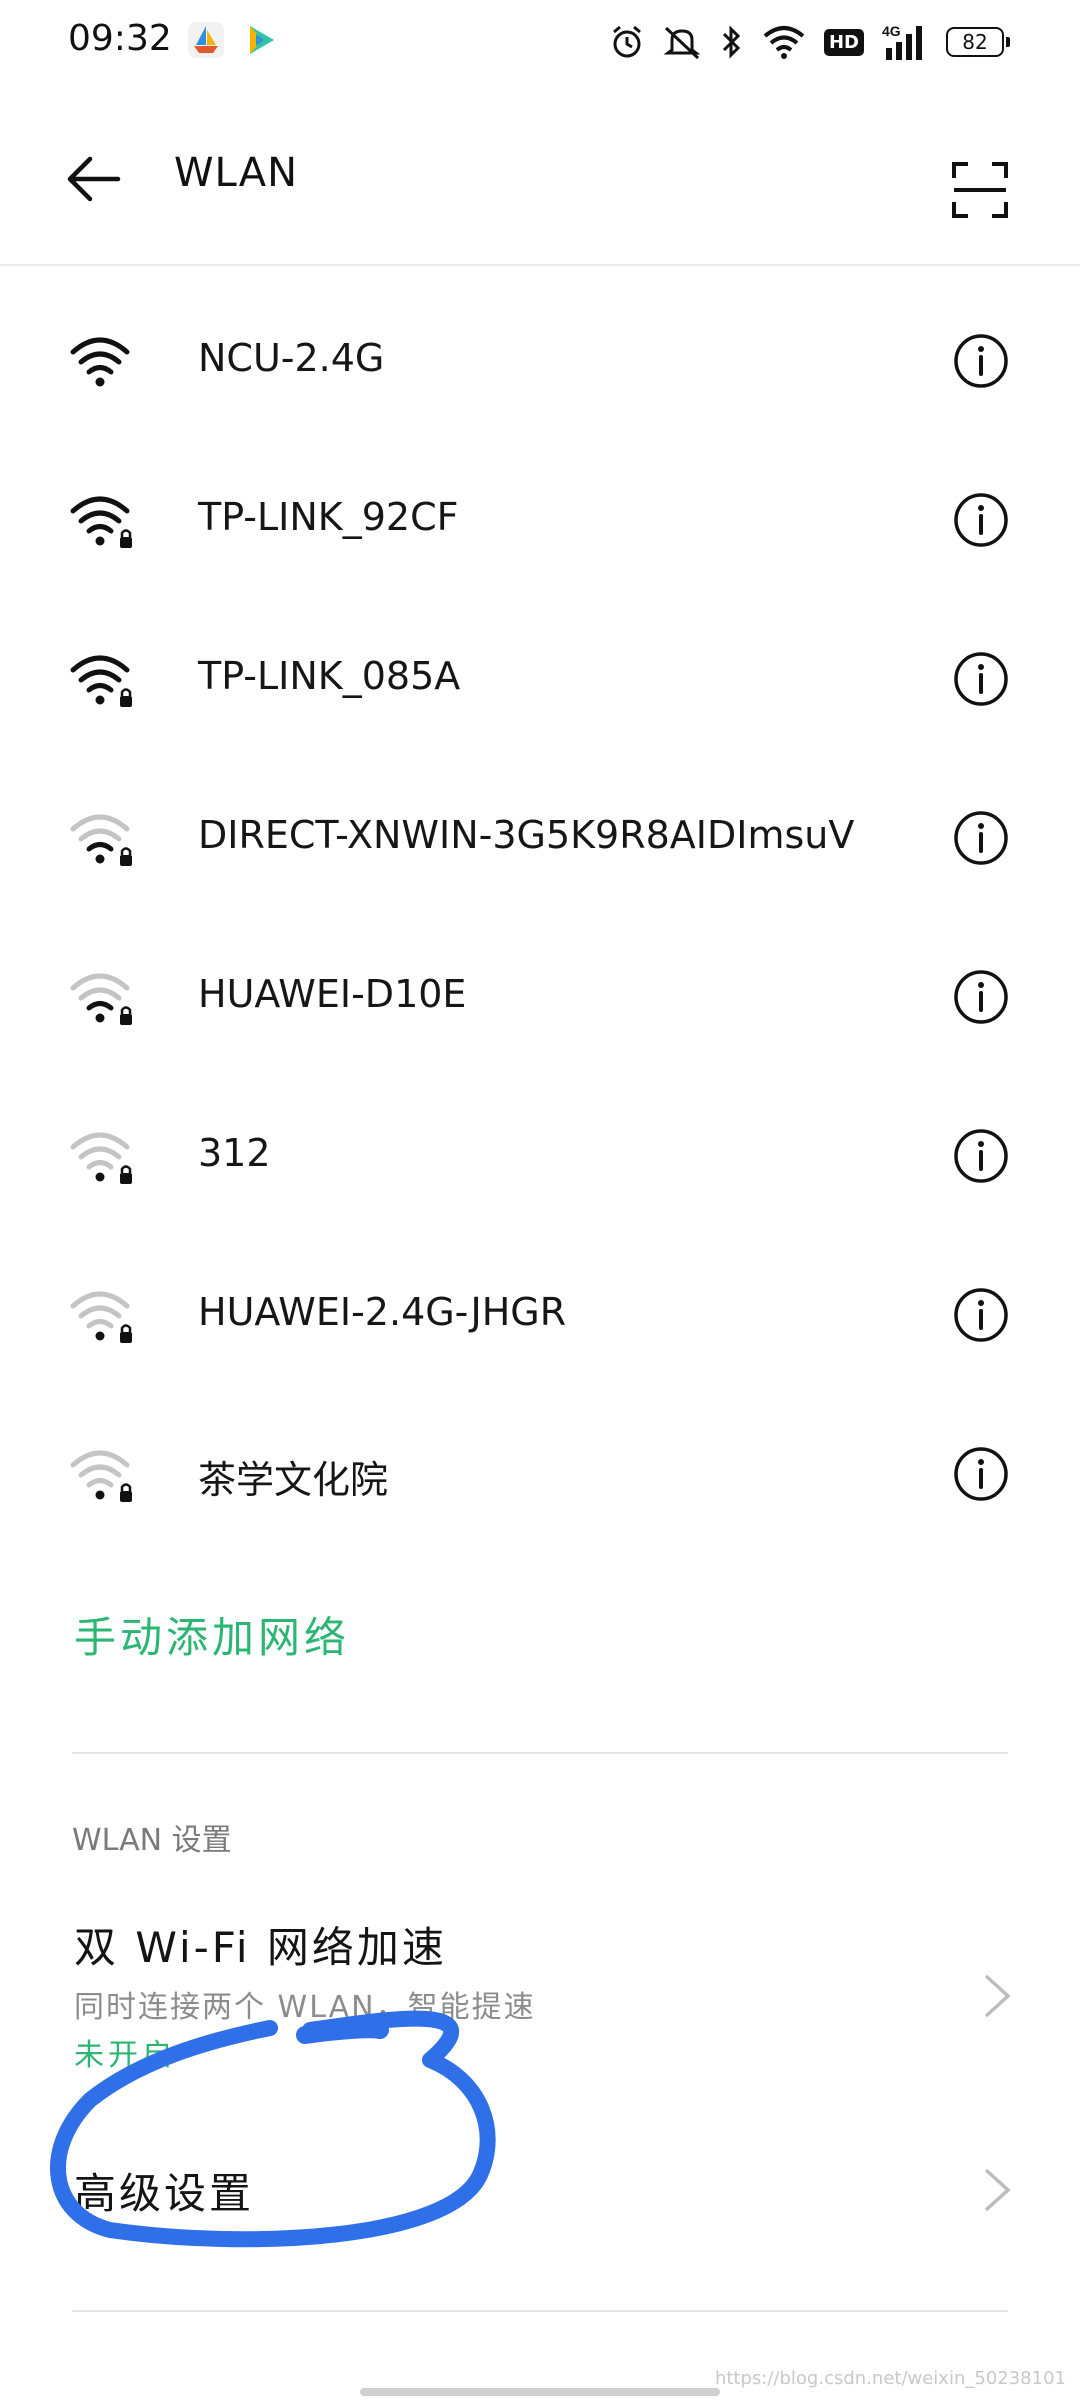  I want to click on wifi-network-row: TP-LINK_085A, so click(540, 679).